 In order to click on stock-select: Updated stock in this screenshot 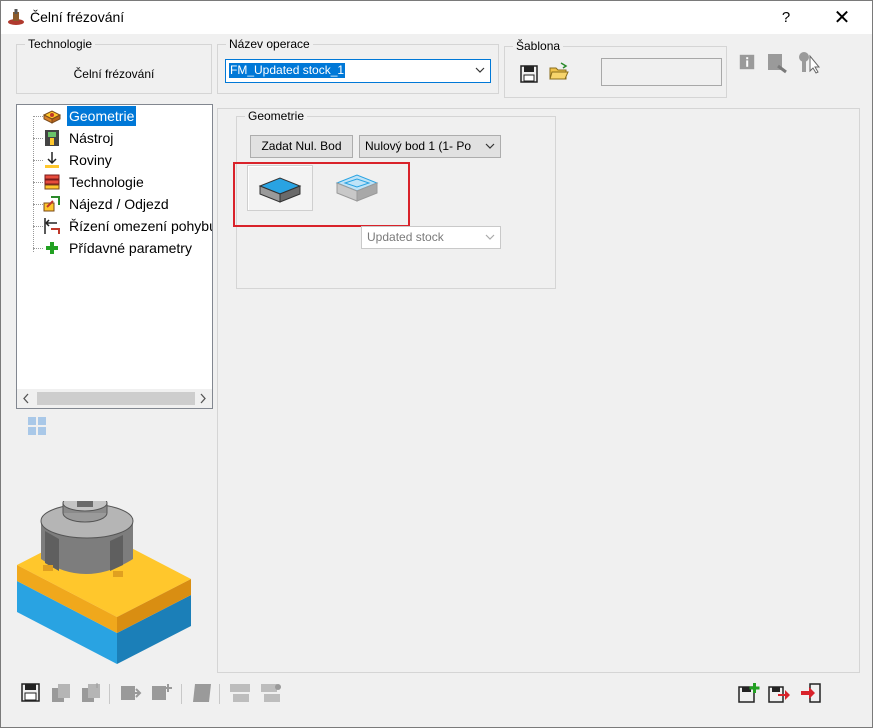, I will do `click(431, 237)`.